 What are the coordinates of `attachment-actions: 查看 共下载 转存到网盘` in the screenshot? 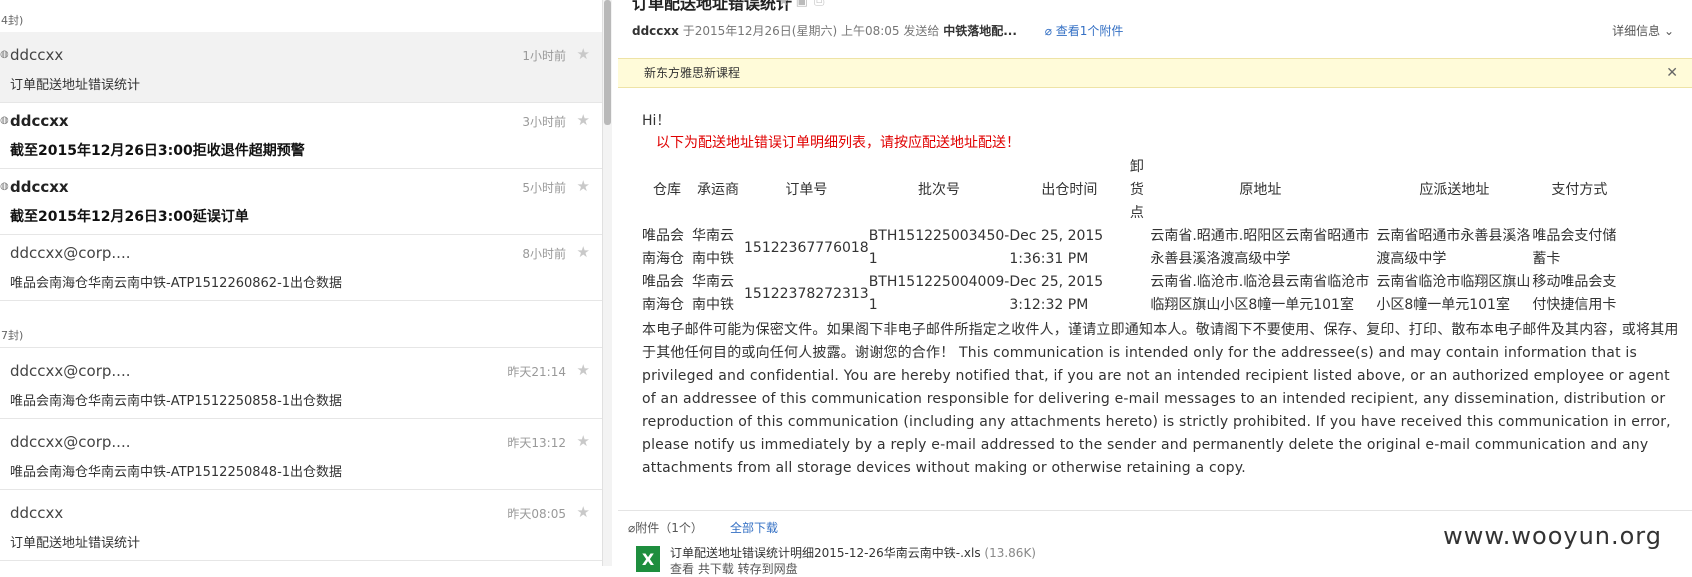 It's located at (734, 568).